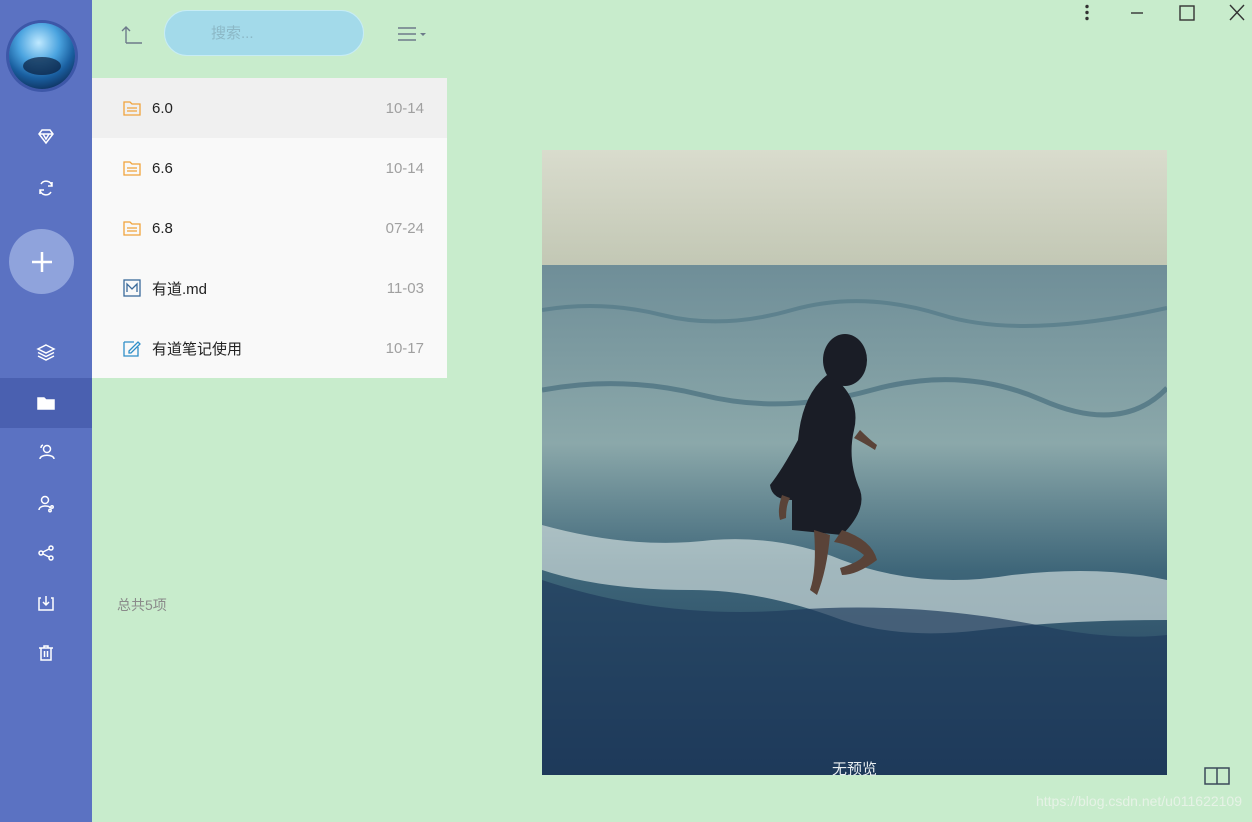 This screenshot has width=1252, height=822. I want to click on layers-icon, so click(46, 352).